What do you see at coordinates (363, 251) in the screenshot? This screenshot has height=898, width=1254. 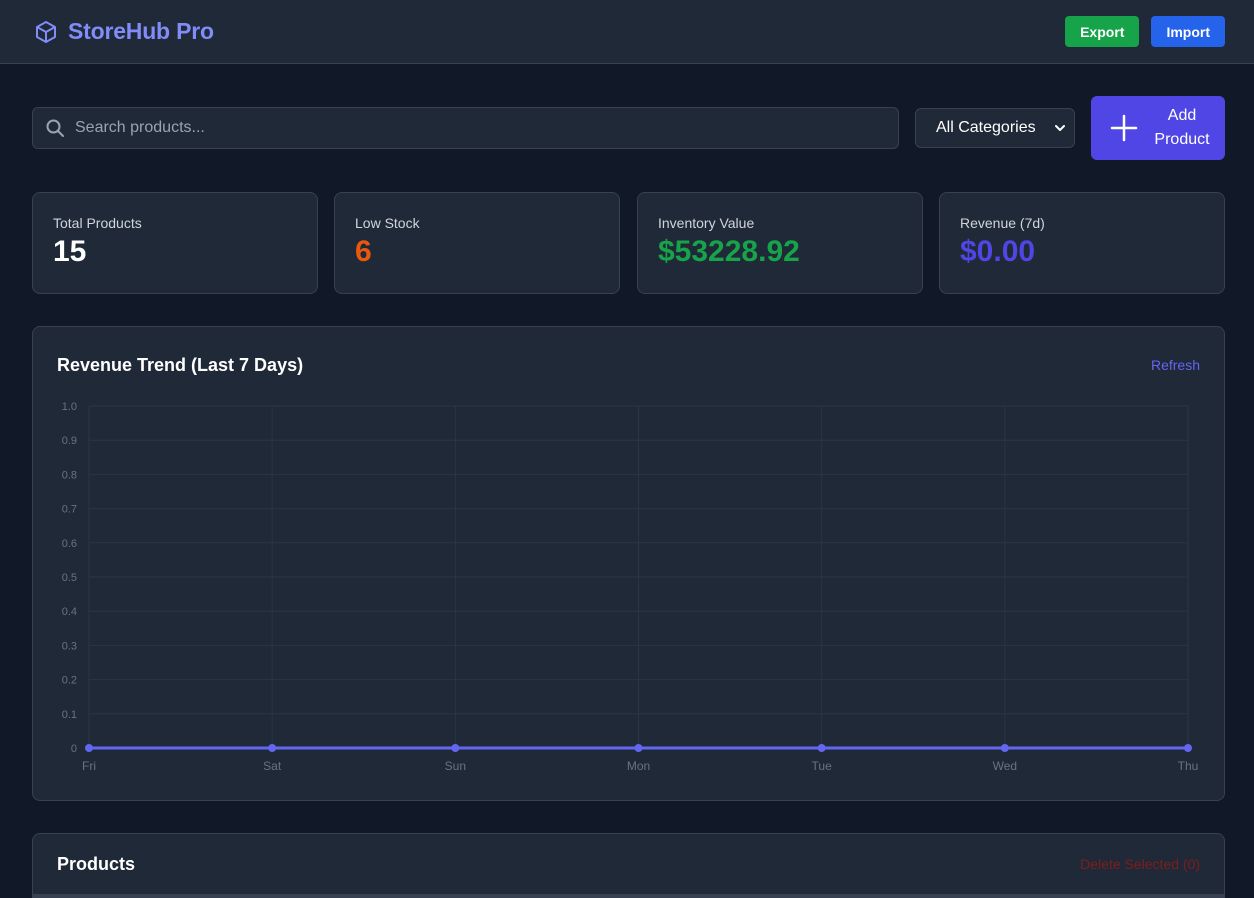 I see `stat-value: 6` at bounding box center [363, 251].